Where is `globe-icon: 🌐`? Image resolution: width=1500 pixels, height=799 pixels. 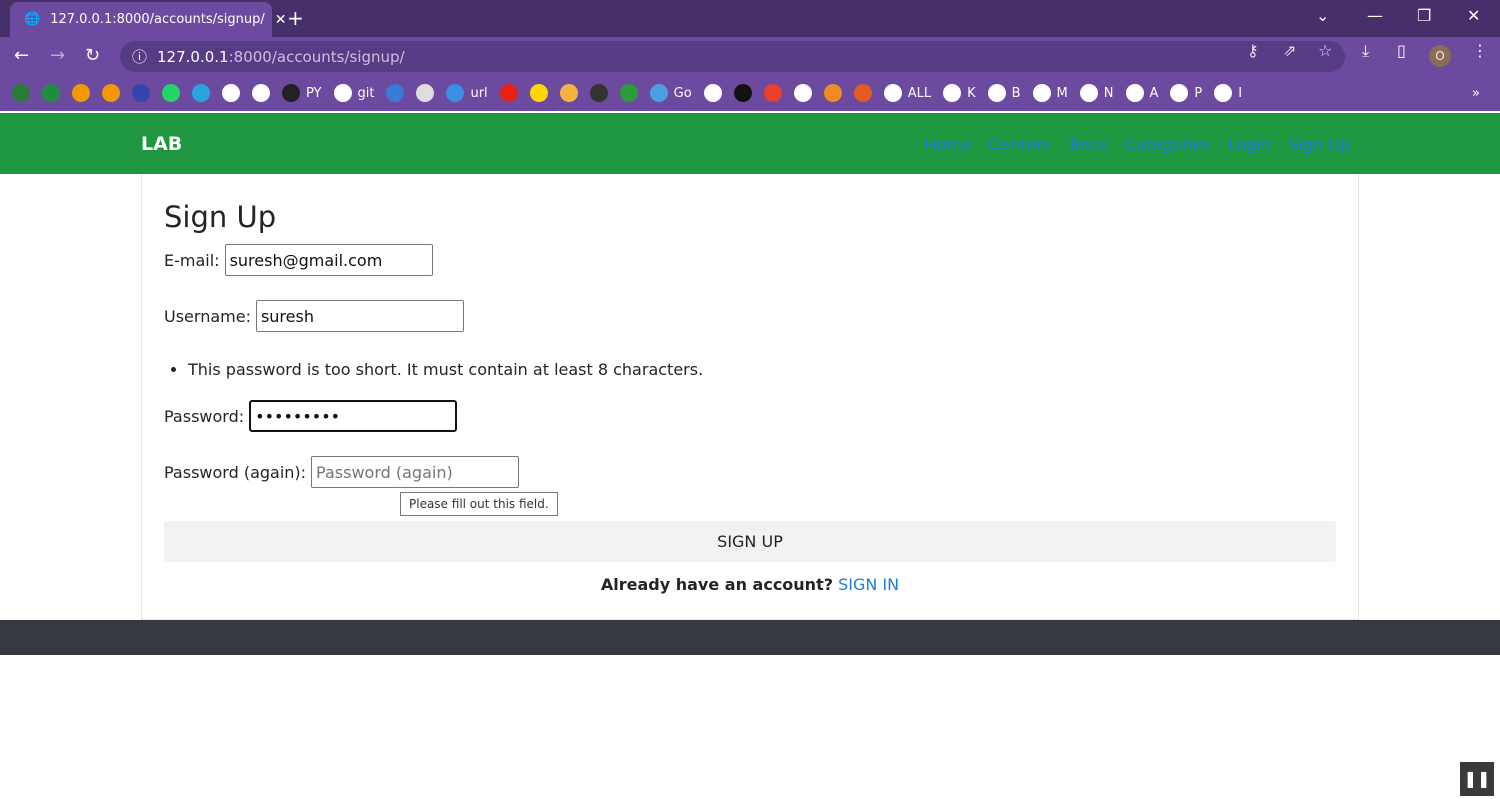
globe-icon: 🌐 is located at coordinates (32, 19).